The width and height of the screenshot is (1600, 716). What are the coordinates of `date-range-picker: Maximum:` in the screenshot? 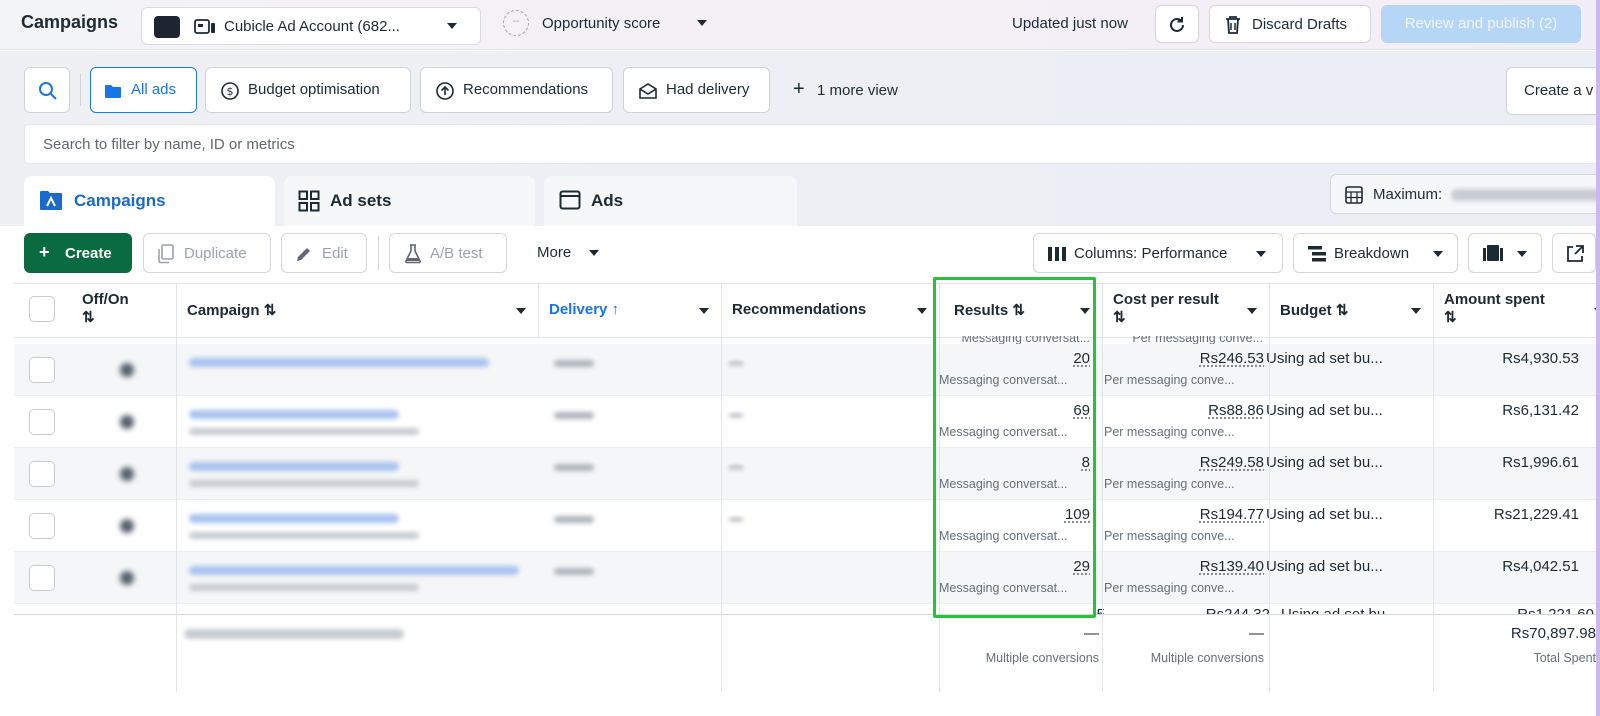 It's located at (1465, 194).